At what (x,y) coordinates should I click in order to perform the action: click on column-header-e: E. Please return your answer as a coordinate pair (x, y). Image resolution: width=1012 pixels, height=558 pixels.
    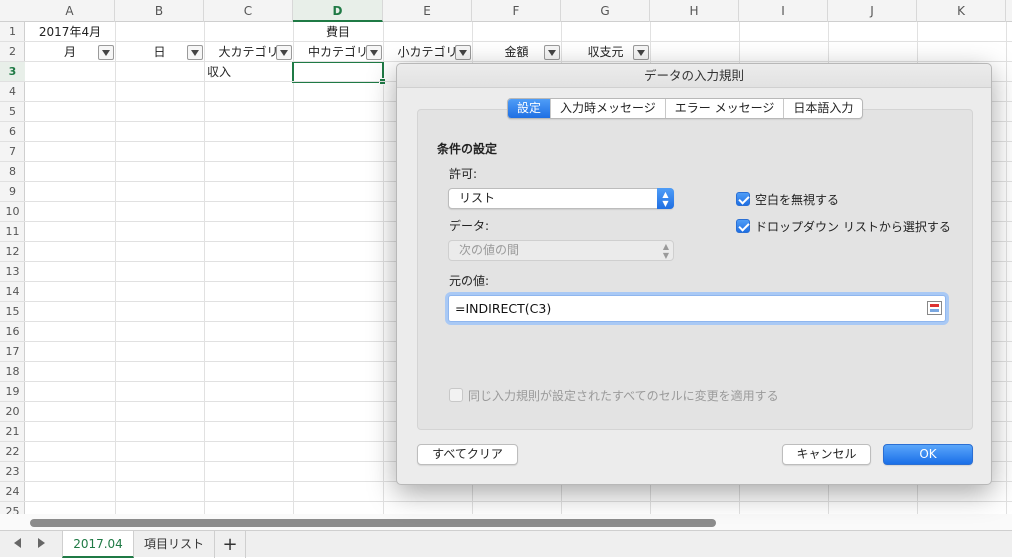
    Looking at the image, I should click on (427, 11).